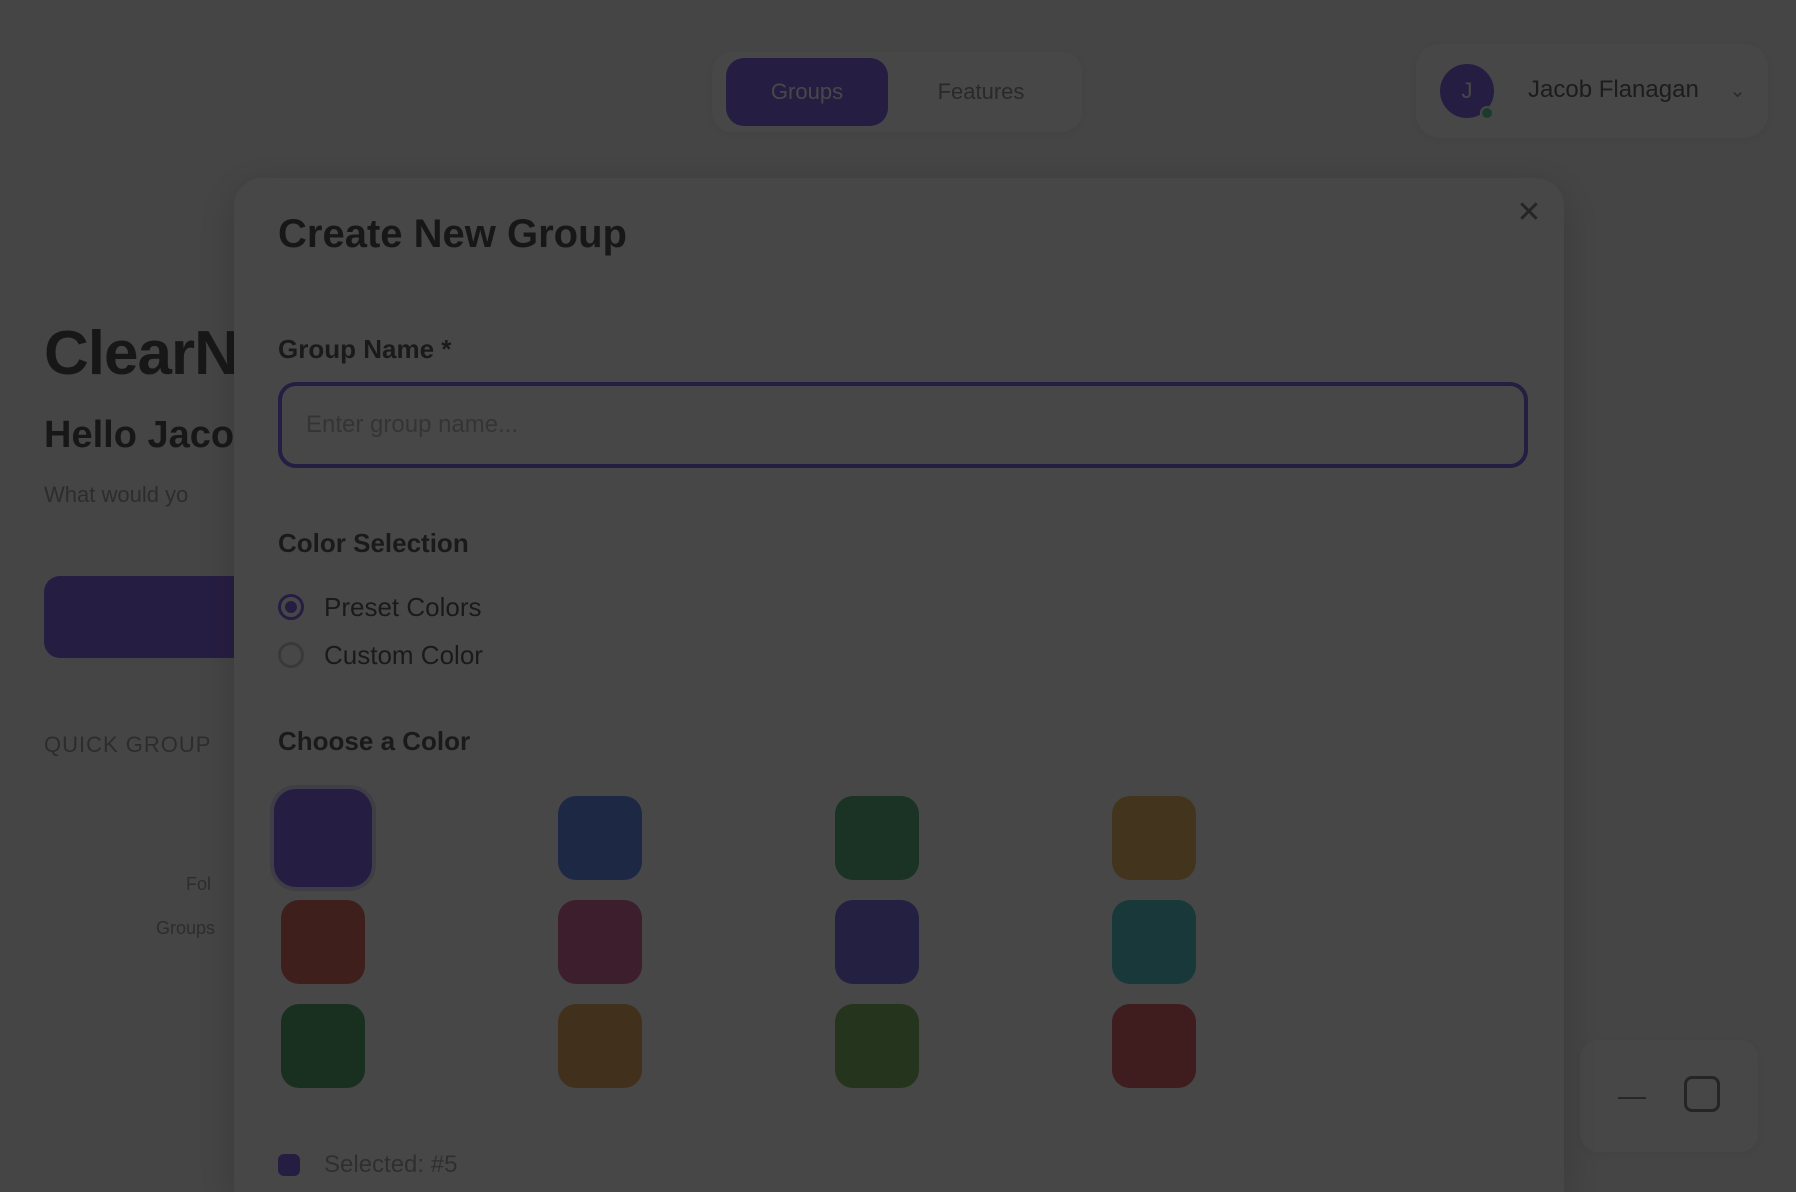  I want to click on user-name: Jacob Flanagan, so click(1613, 89).